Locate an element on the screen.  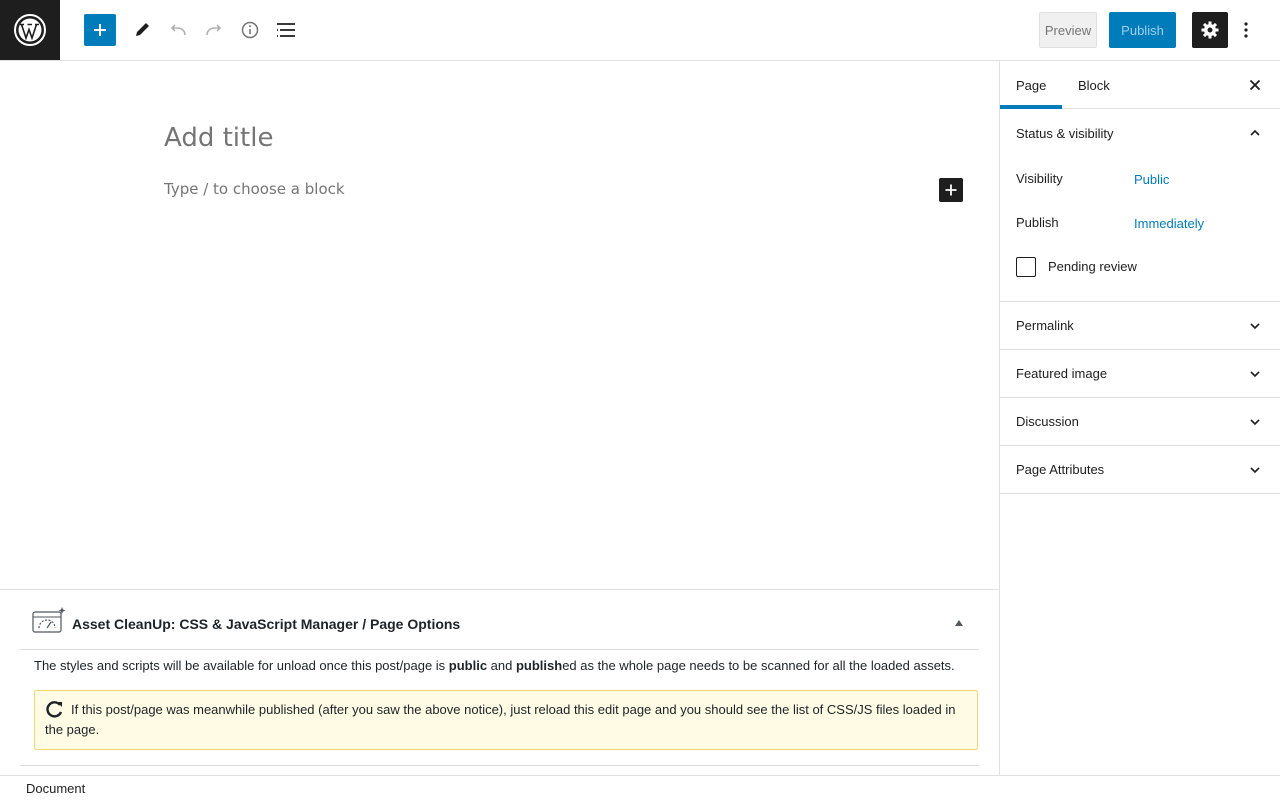
add-block-inline-button is located at coordinates (951, 190).